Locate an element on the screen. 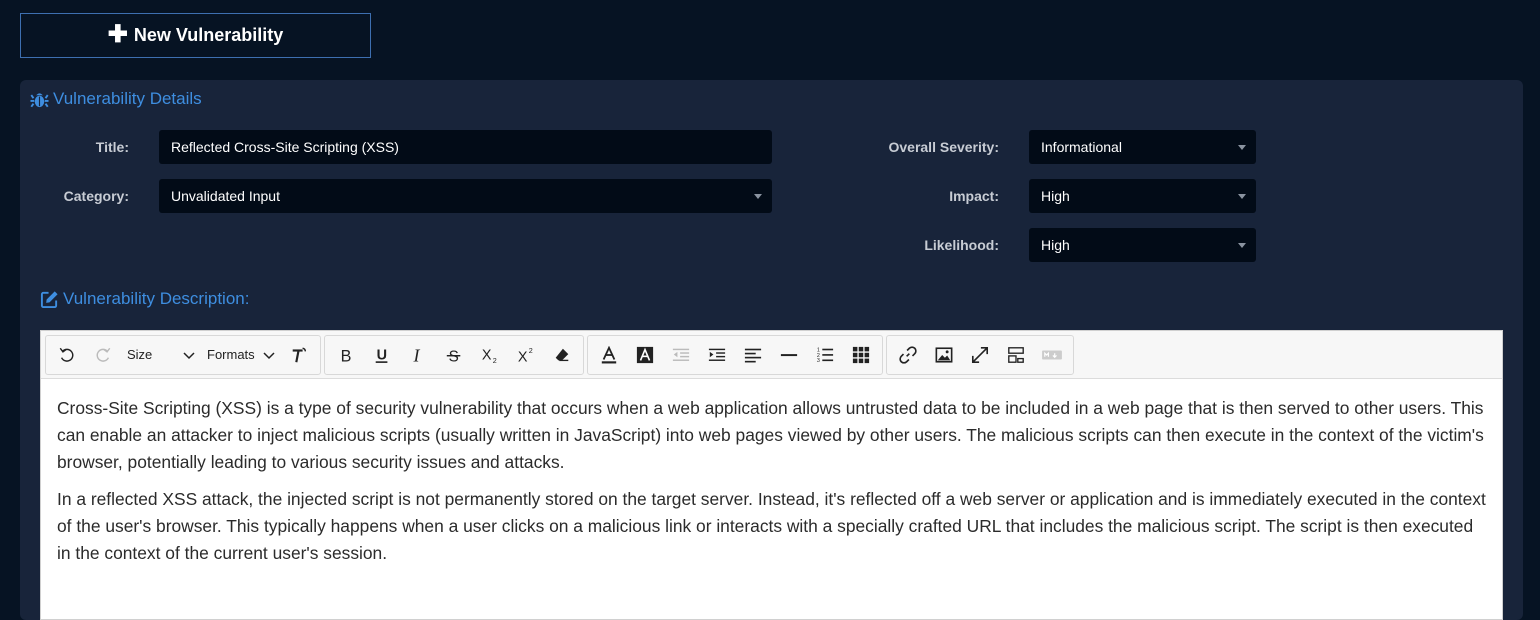  bold-button: B is located at coordinates (346, 355).